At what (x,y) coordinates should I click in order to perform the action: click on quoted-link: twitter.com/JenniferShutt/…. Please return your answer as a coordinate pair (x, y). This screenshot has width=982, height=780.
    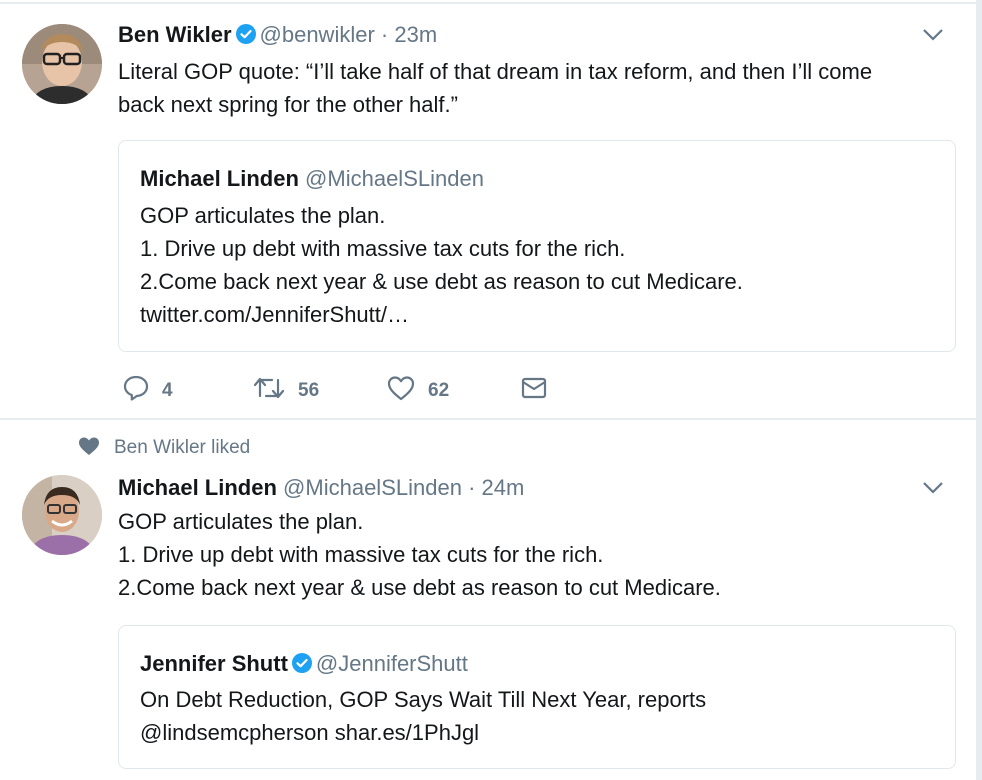
    Looking at the image, I should click on (441, 314).